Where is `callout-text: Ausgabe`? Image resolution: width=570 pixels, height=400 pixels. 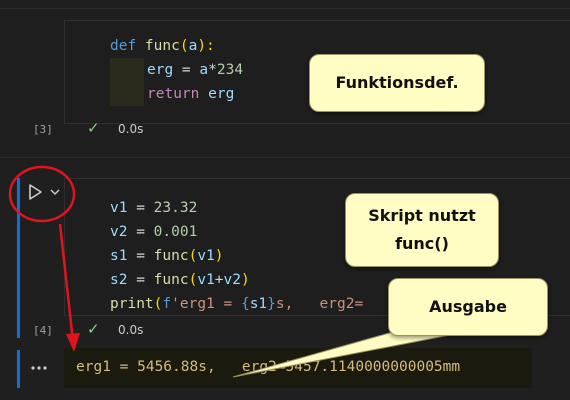 callout-text: Ausgabe is located at coordinates (468, 306).